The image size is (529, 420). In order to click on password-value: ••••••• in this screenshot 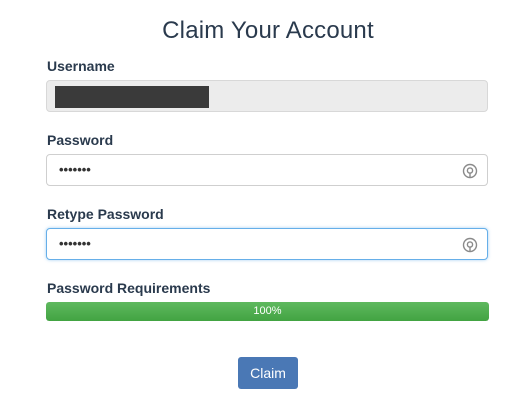, I will do `click(75, 169)`.